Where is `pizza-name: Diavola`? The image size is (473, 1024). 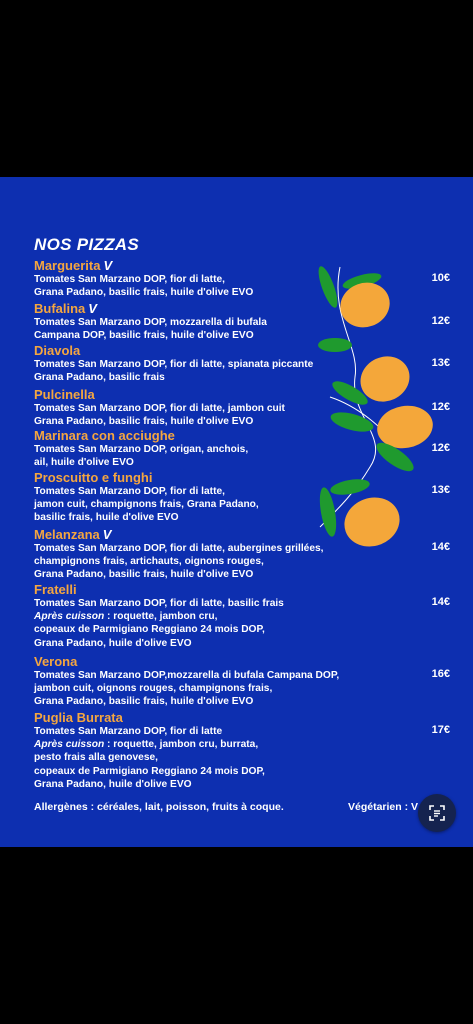
pizza-name: Diavola is located at coordinates (57, 350).